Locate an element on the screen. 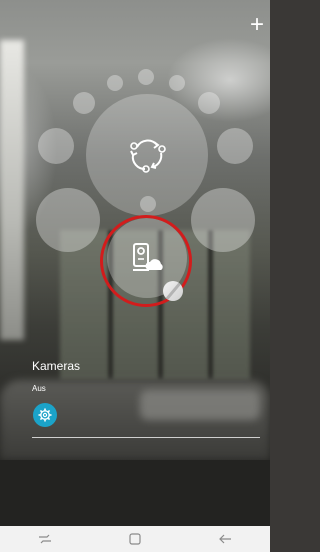  divider is located at coordinates (146, 437).